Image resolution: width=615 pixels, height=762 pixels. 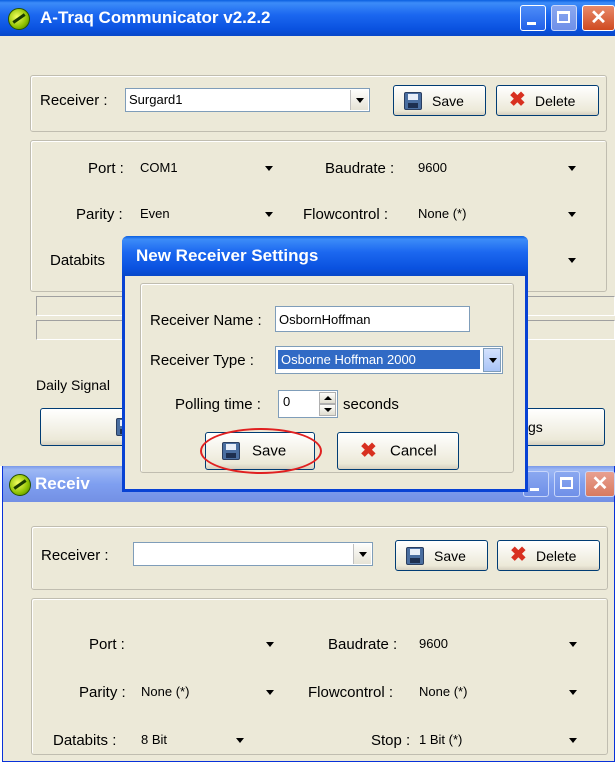 I want to click on main-window-title: A-Traq Communicator v2.2.2, so click(x=155, y=17).